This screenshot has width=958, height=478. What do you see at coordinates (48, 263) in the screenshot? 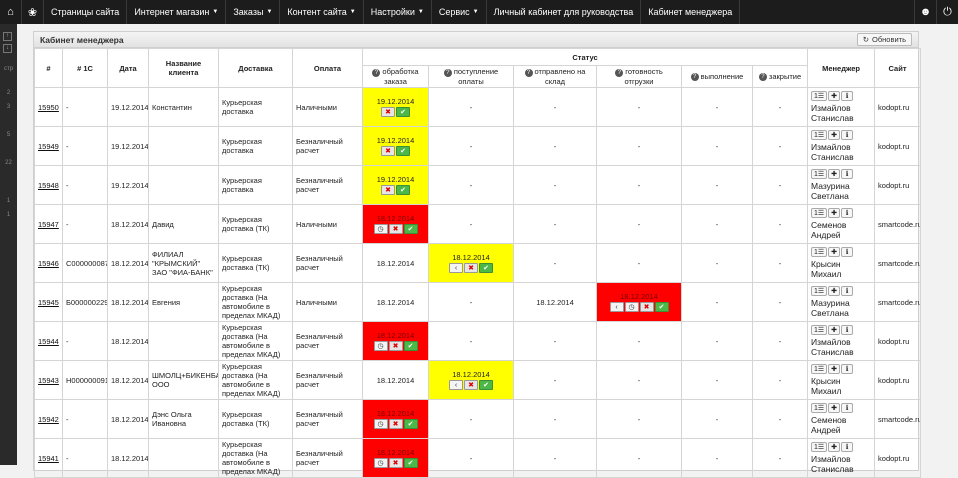
I see `order-id-link: 15946` at bounding box center [48, 263].